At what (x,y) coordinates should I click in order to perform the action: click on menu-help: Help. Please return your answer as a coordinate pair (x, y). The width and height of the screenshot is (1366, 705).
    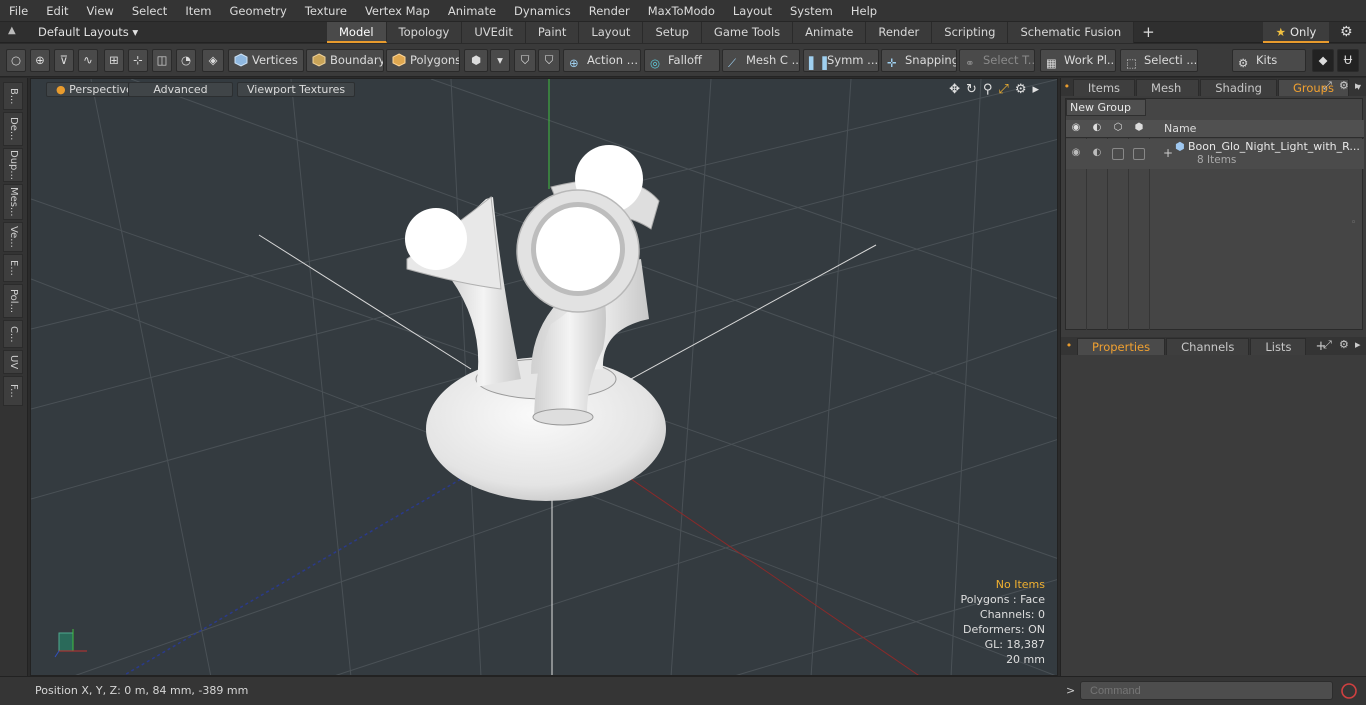
    Looking at the image, I should click on (864, 11).